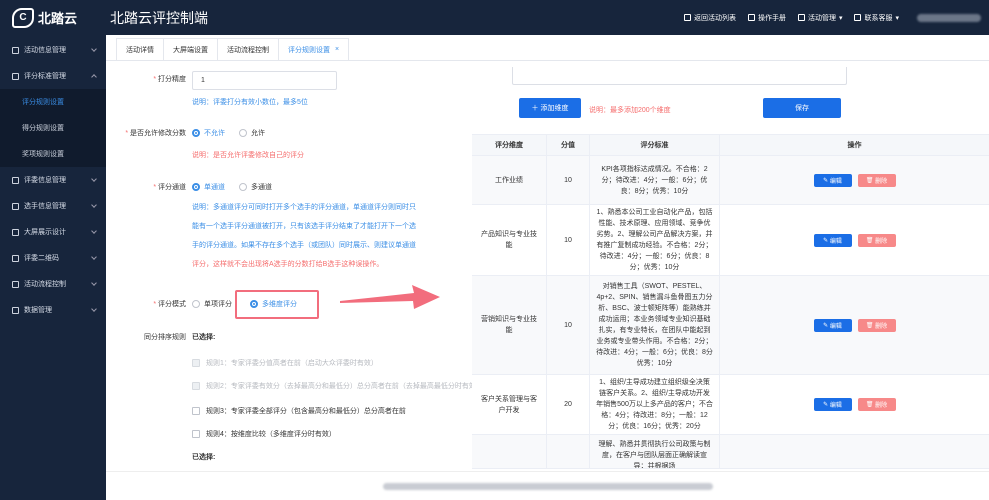 This screenshot has width=989, height=500. I want to click on dimension-name: 客户关系管理与客户开发, so click(509, 404).